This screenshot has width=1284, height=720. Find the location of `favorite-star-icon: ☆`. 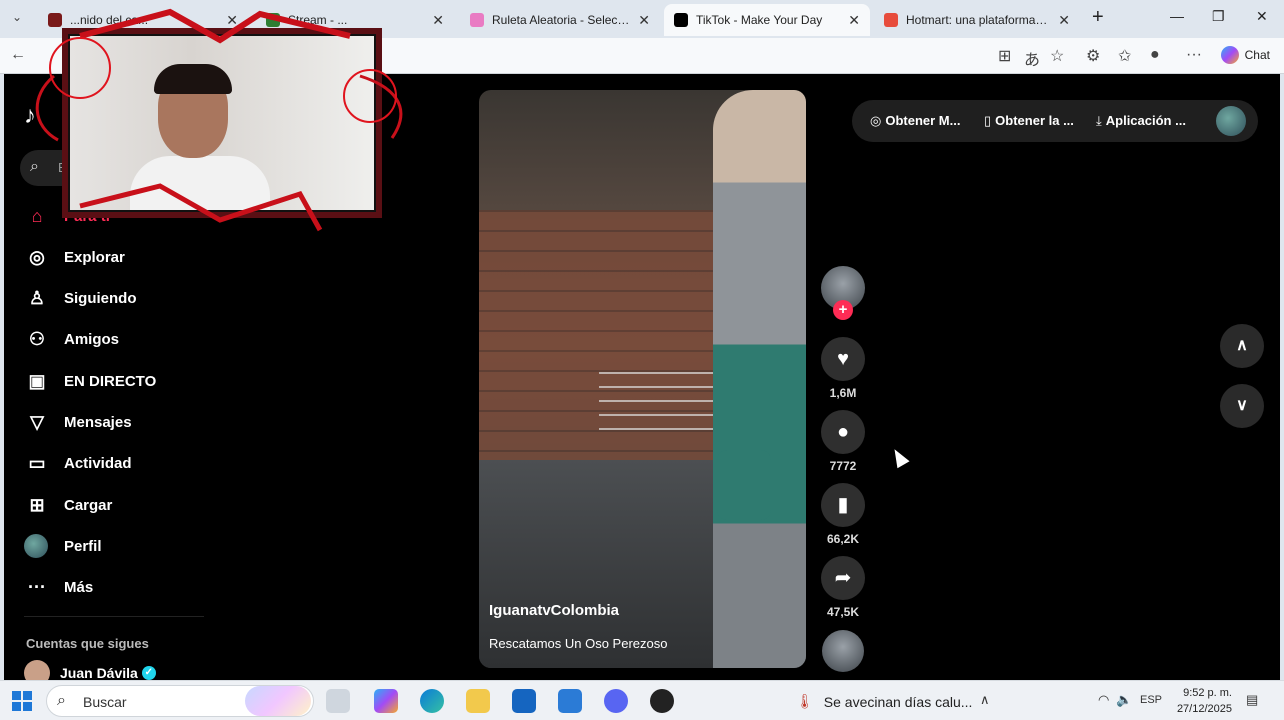

favorite-star-icon: ☆ is located at coordinates (1057, 56).